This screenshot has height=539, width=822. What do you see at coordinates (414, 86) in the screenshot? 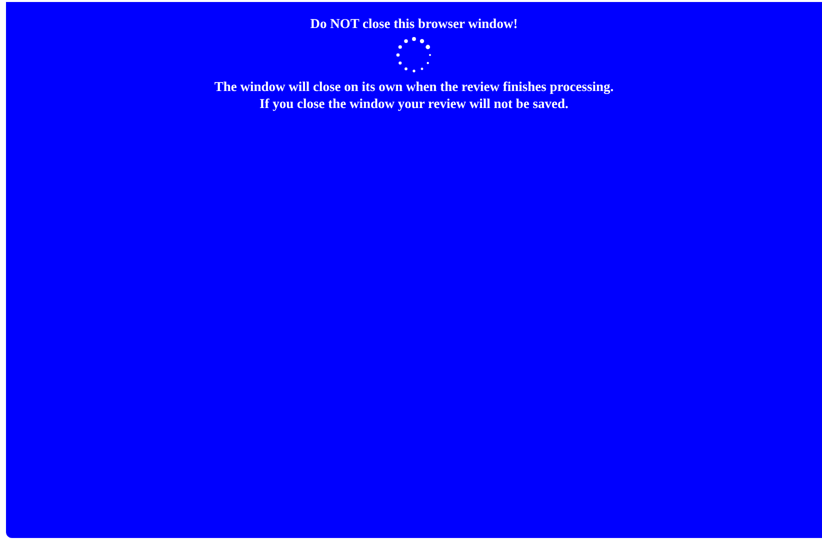
I see `info-text: The window will close on its own when the review finishes processing.` at bounding box center [414, 86].